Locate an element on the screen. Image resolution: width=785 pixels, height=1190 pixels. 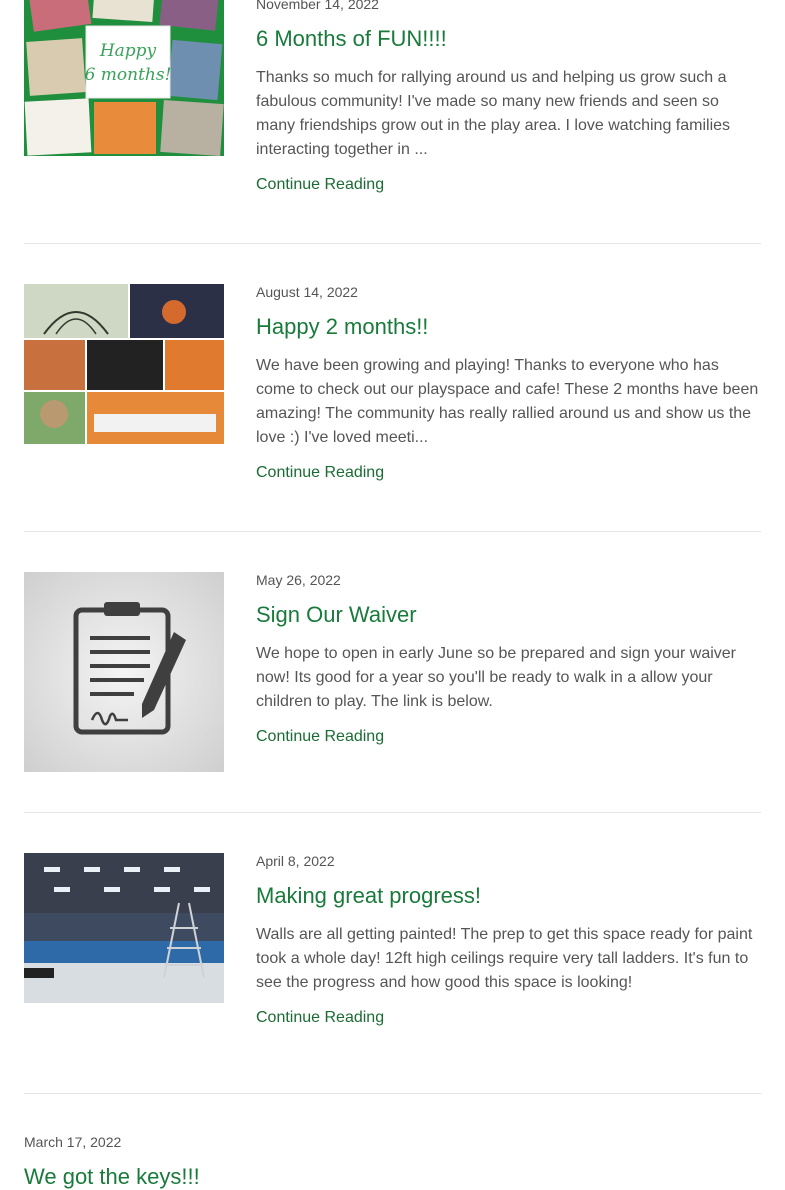
post-date: May 26, 2022 is located at coordinates (298, 580).